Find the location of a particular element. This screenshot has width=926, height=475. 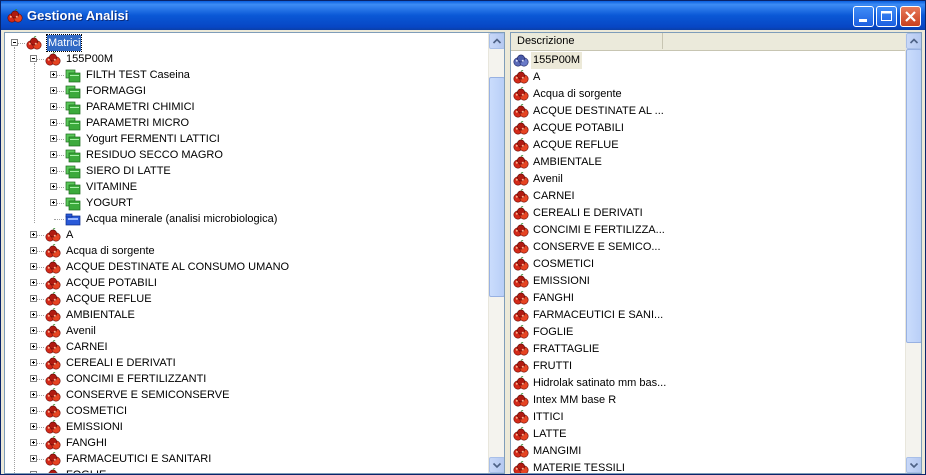

tree-node-subfolder: Yogurt FERMENTI LATTICI is located at coordinates (245, 139).